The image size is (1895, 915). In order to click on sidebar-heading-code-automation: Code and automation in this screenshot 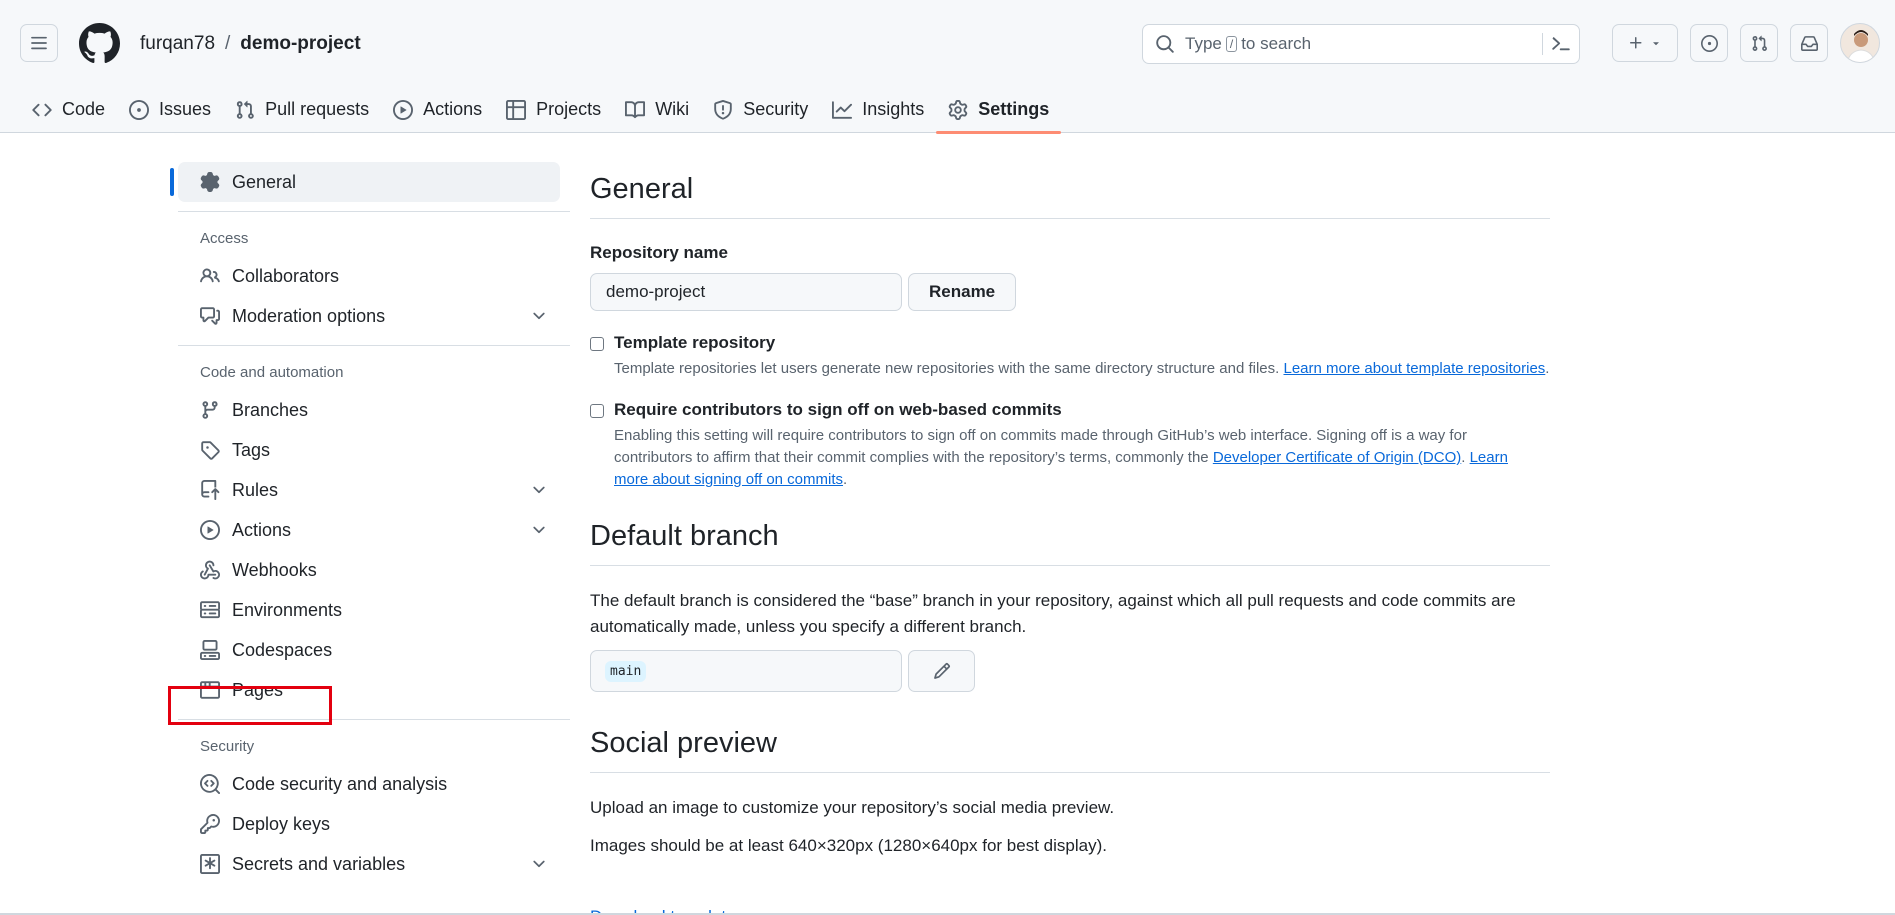, I will do `click(272, 372)`.